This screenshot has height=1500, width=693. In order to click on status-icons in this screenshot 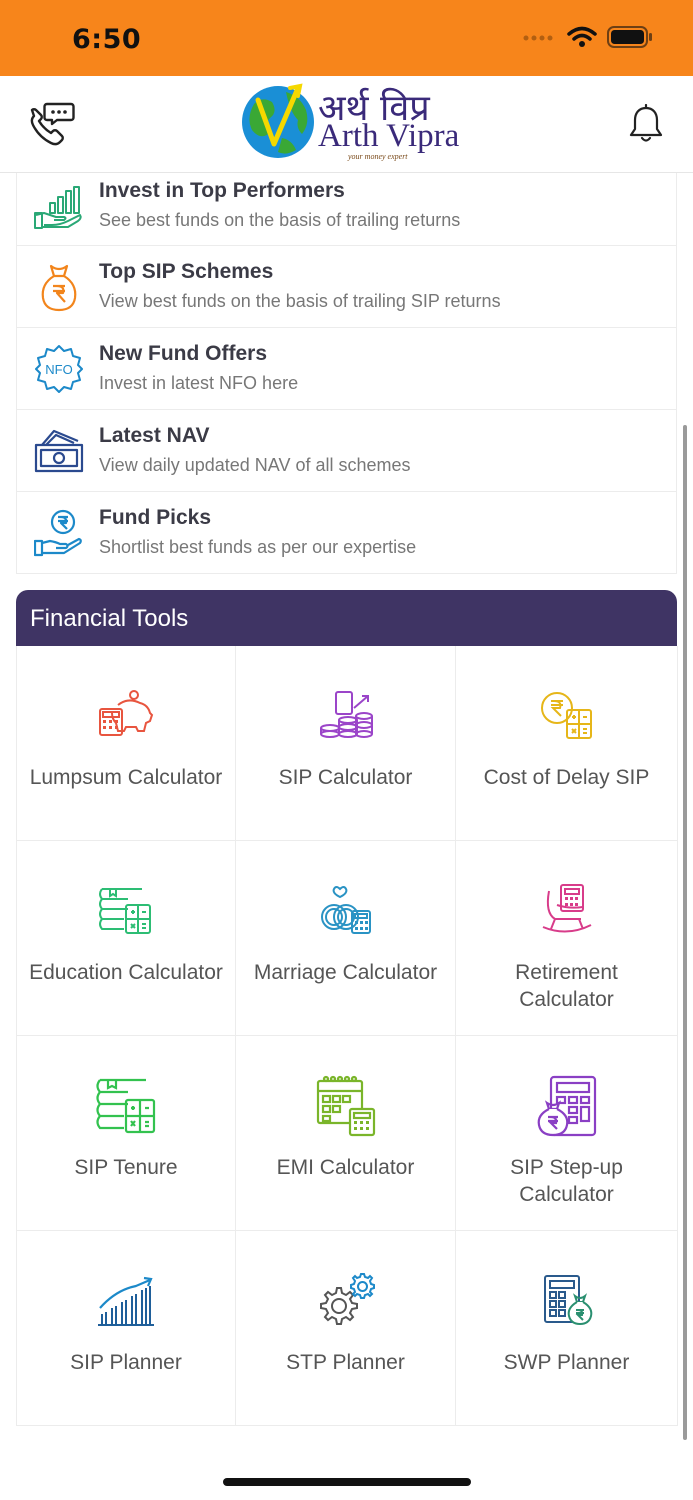, I will do `click(588, 37)`.